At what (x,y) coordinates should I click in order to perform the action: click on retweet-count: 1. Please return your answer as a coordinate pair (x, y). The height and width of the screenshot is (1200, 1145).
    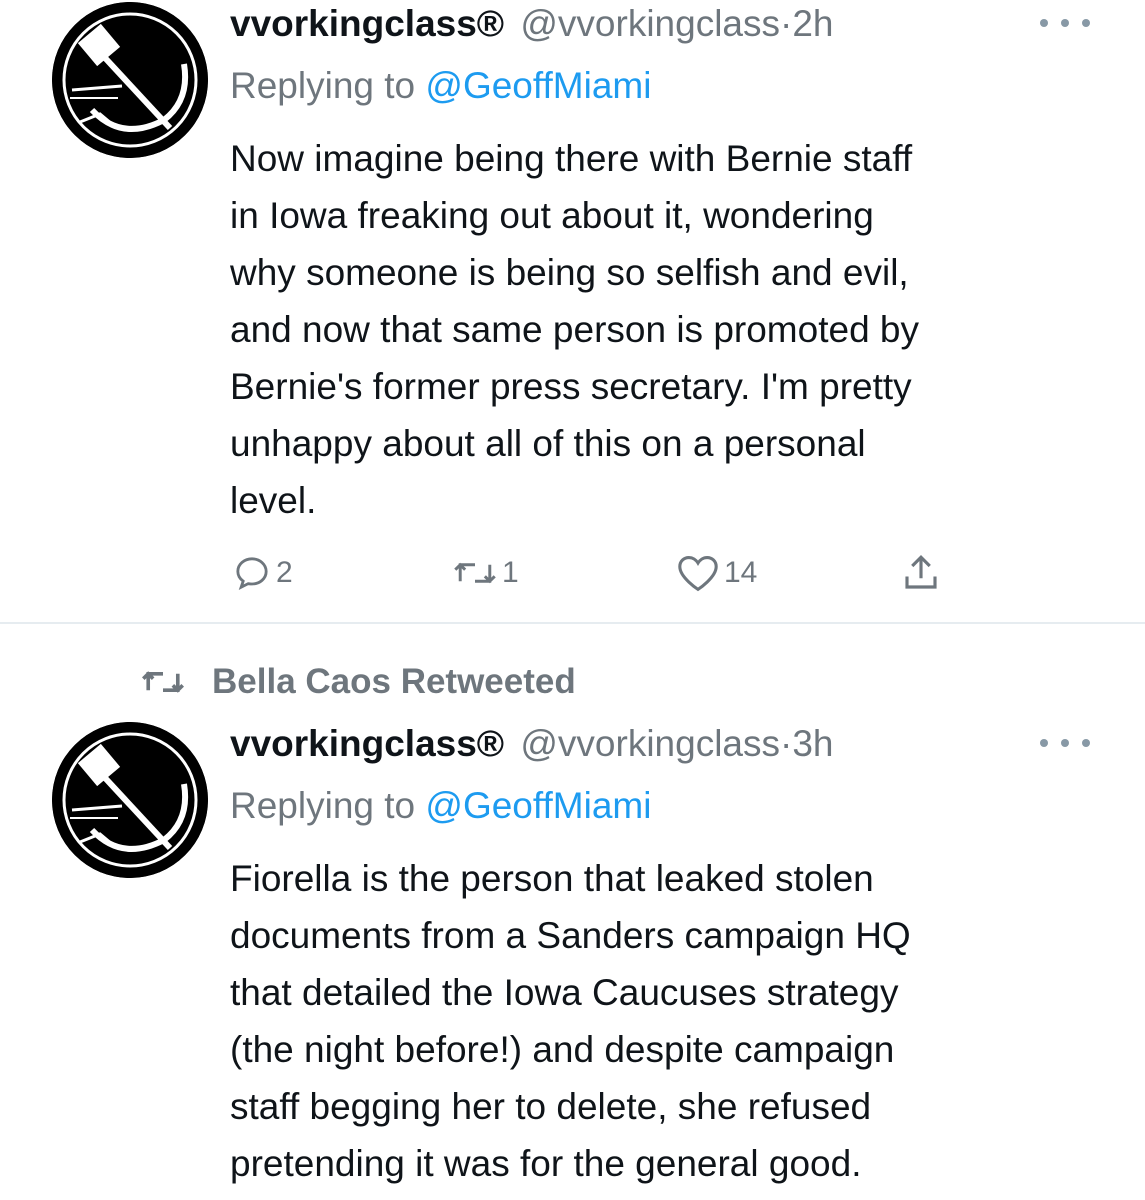
    Looking at the image, I should click on (510, 572).